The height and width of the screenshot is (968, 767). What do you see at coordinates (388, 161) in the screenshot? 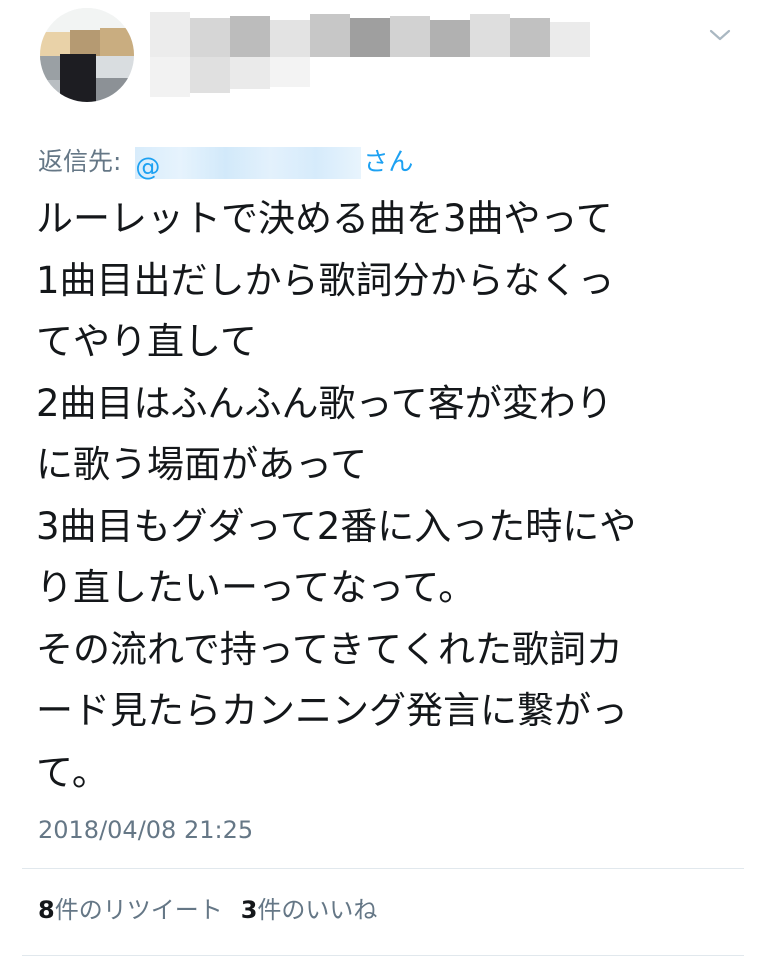
I see `reply-mention-suffix: さん` at bounding box center [388, 161].